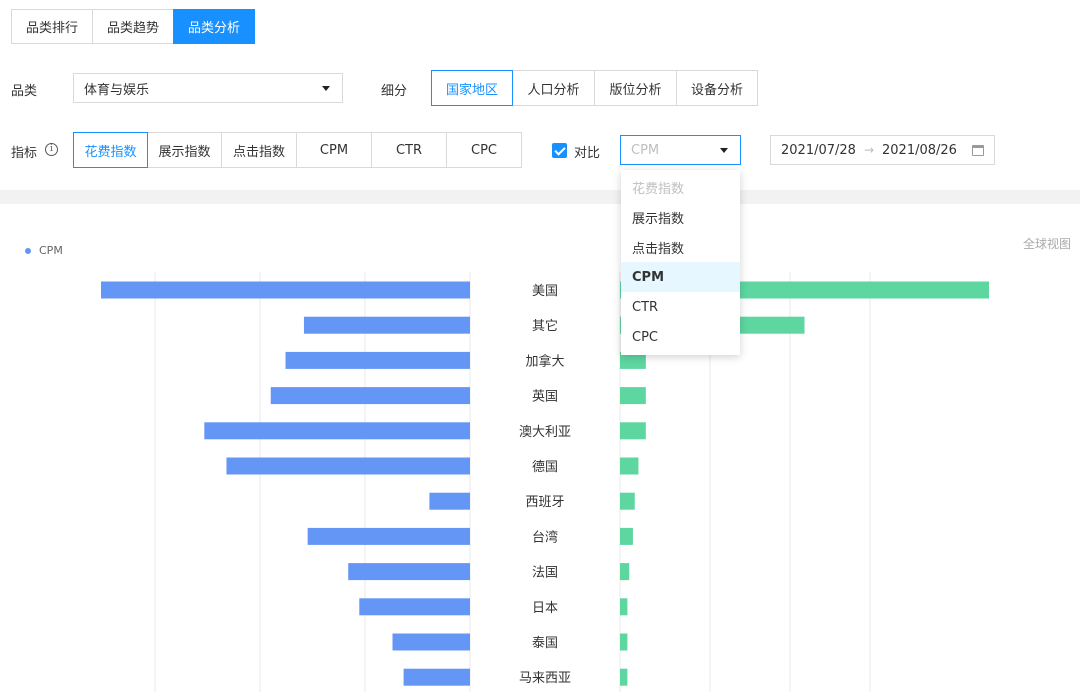  What do you see at coordinates (818, 150) in the screenshot?
I see `date-start: 2021/07/28` at bounding box center [818, 150].